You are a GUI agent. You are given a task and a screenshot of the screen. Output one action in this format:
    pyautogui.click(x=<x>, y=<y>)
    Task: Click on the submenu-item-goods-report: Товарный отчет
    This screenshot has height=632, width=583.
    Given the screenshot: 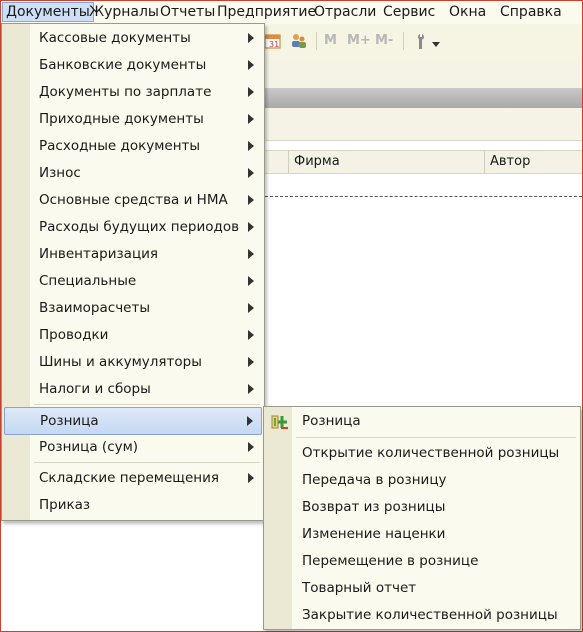 What is the action you would take?
    pyautogui.click(x=422, y=588)
    